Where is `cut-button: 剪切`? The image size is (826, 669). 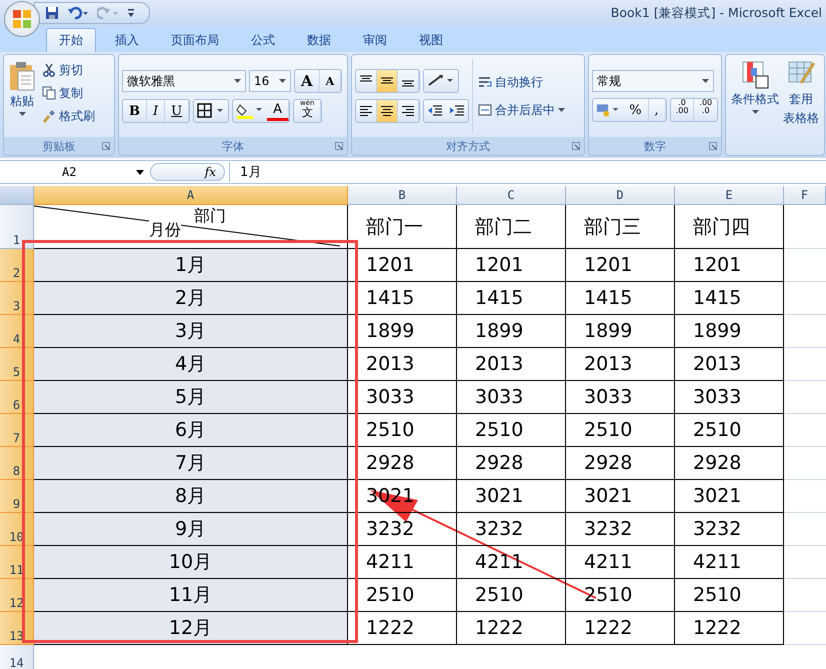
cut-button: 剪切 is located at coordinates (68, 70).